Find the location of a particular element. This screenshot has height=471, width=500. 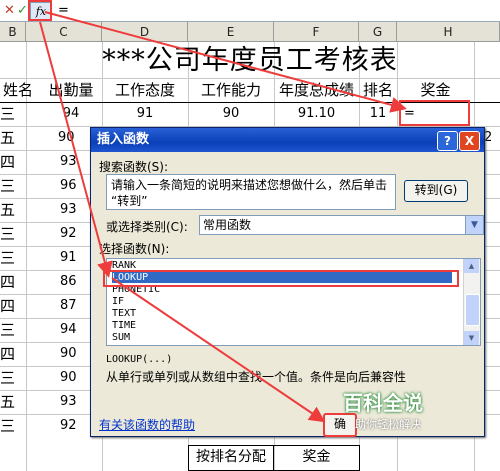

arrow-to-ok-button is located at coordinates (218, 350).